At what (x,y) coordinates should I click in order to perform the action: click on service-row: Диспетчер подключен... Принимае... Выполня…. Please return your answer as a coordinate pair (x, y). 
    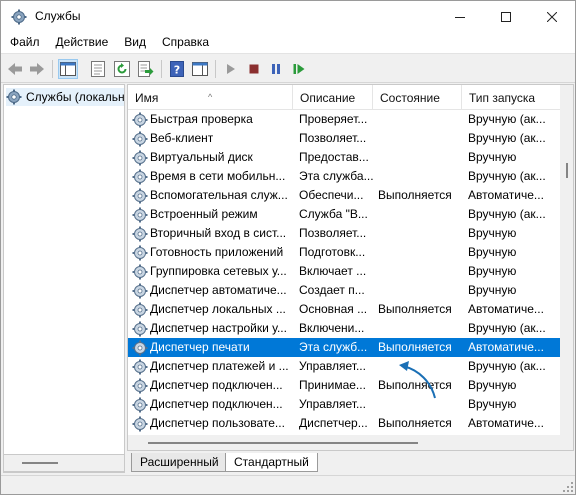
    Looking at the image, I should click on (344, 385).